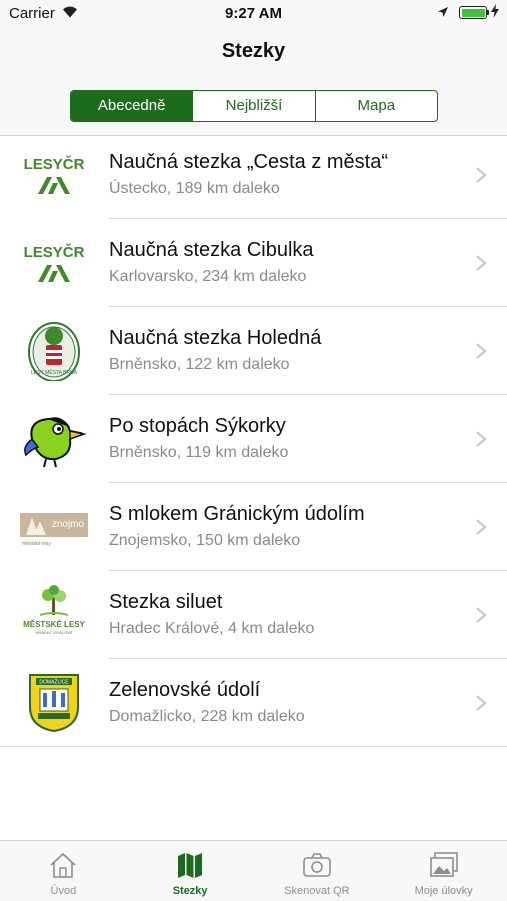 The width and height of the screenshot is (507, 901). Describe the element at coordinates (248, 162) in the screenshot. I see `trail-name: Naučná stezka „Cesta z města“` at that location.